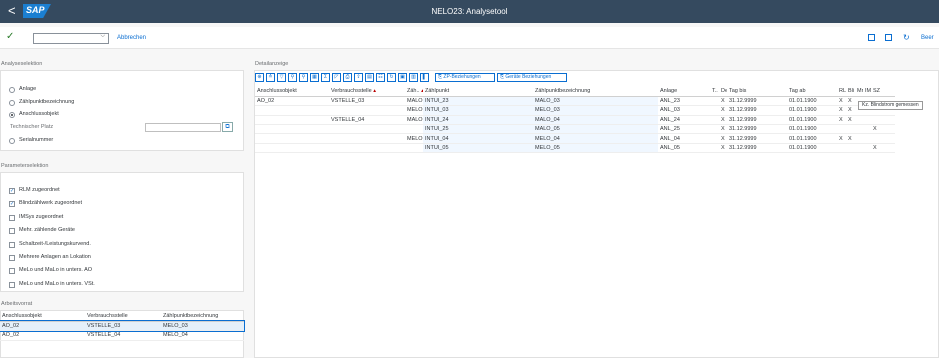 The width and height of the screenshot is (939, 358). I want to click on col-zaehlpunktbezeichnung: Zählpunktbezeichnung, so click(202, 317).